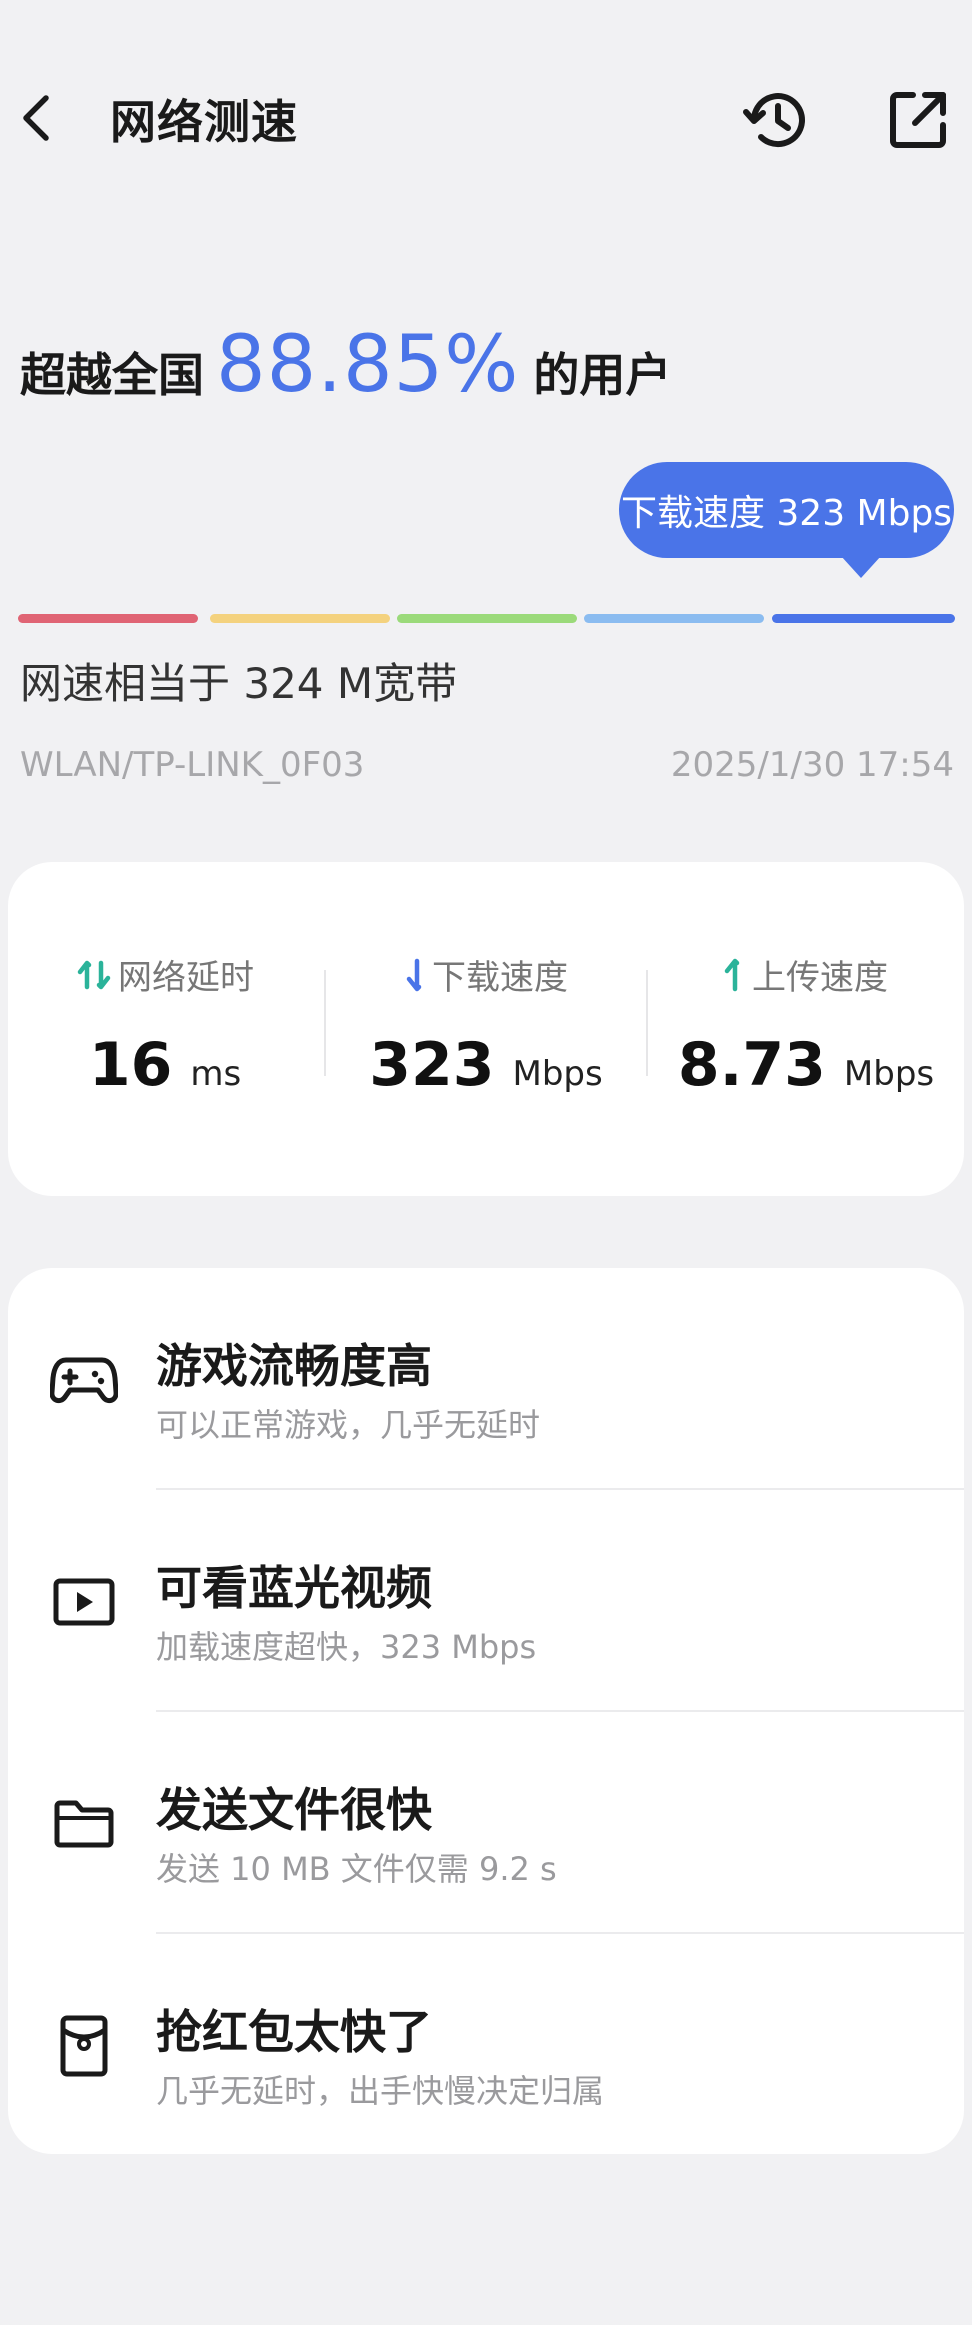  Describe the element at coordinates (346, 1647) in the screenshot. I see `feature-description: 加载速度超快，323 Mbps` at that location.